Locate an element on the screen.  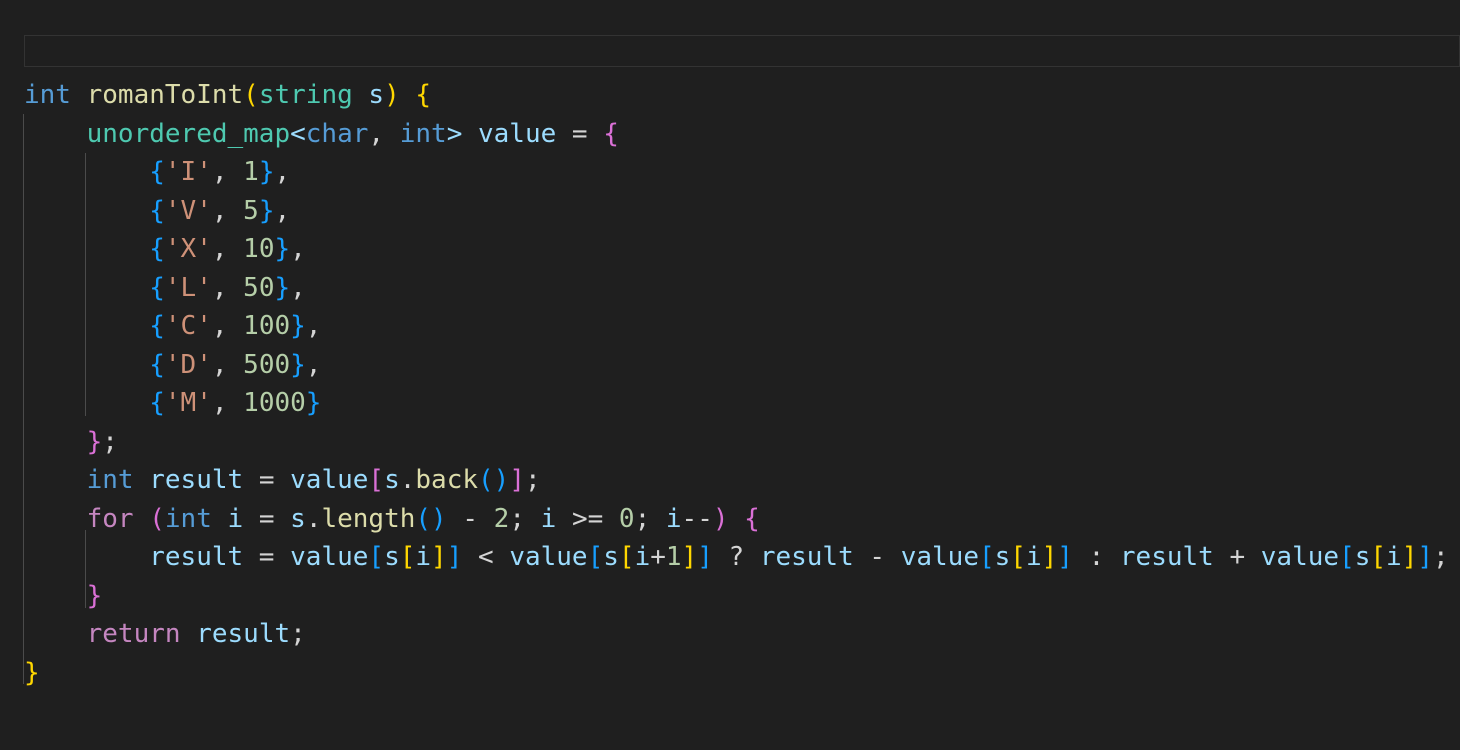
token-number: 5 is located at coordinates (251, 210).